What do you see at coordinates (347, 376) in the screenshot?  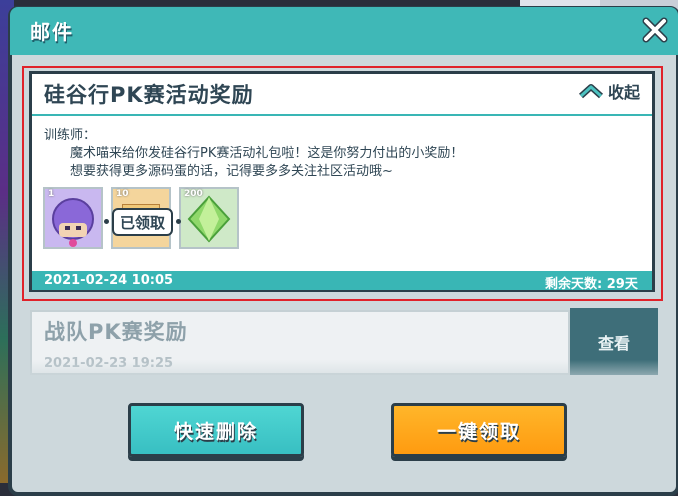 I see `list-fade-overlay` at bounding box center [347, 376].